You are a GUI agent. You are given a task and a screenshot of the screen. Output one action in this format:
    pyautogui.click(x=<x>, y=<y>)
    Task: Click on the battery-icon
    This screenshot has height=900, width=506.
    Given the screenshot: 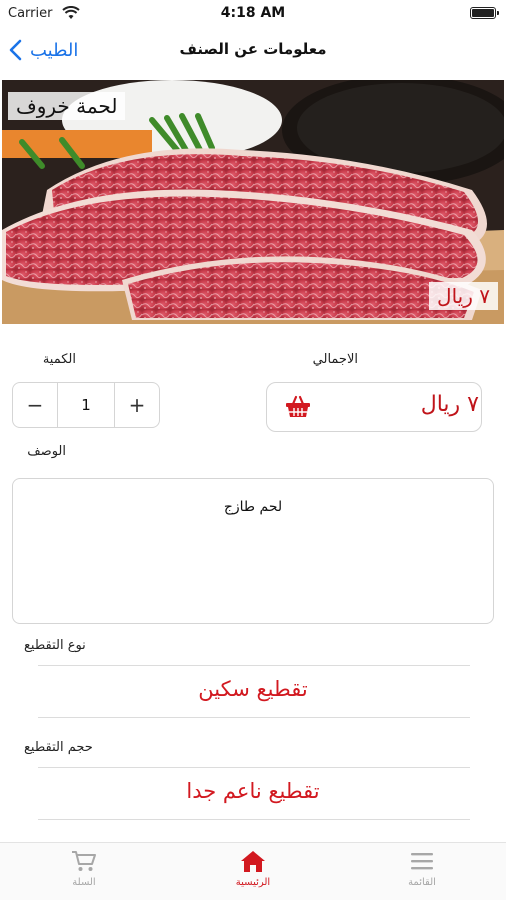 What is the action you would take?
    pyautogui.click(x=484, y=13)
    